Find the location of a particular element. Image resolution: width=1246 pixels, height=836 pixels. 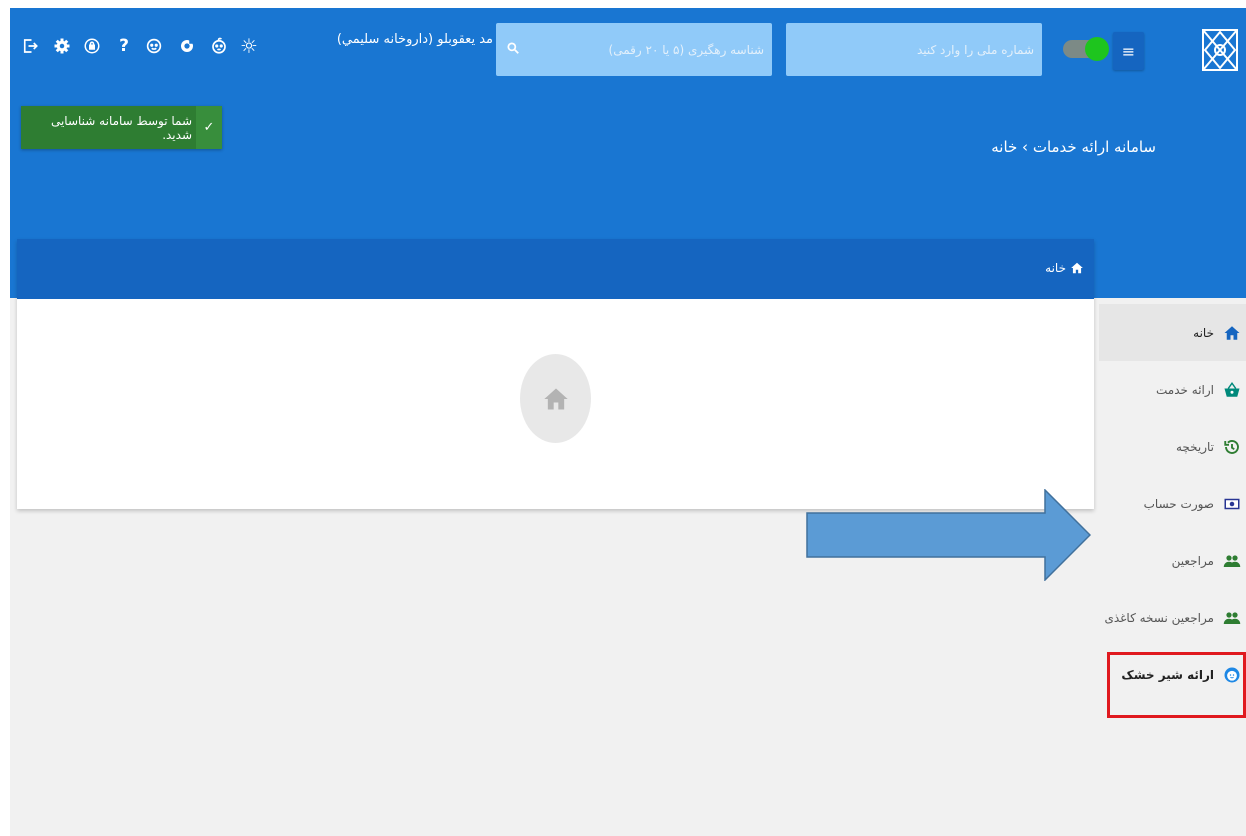

sidebar-item-label: ارائه خدمت is located at coordinates (1185, 389).